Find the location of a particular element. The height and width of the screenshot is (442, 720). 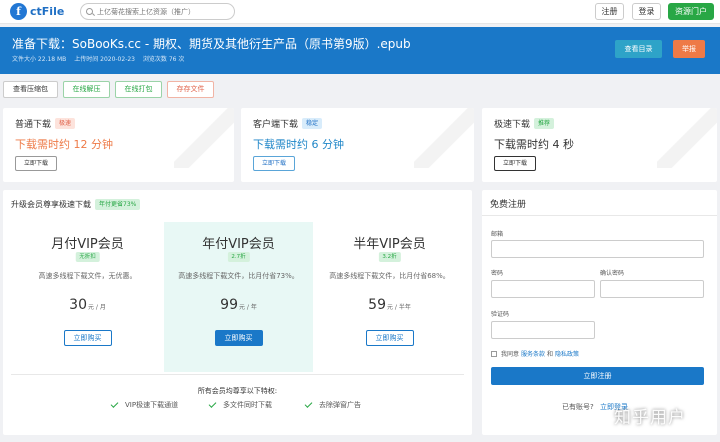

plan-price: 99元 / 年 is located at coordinates (238, 305).